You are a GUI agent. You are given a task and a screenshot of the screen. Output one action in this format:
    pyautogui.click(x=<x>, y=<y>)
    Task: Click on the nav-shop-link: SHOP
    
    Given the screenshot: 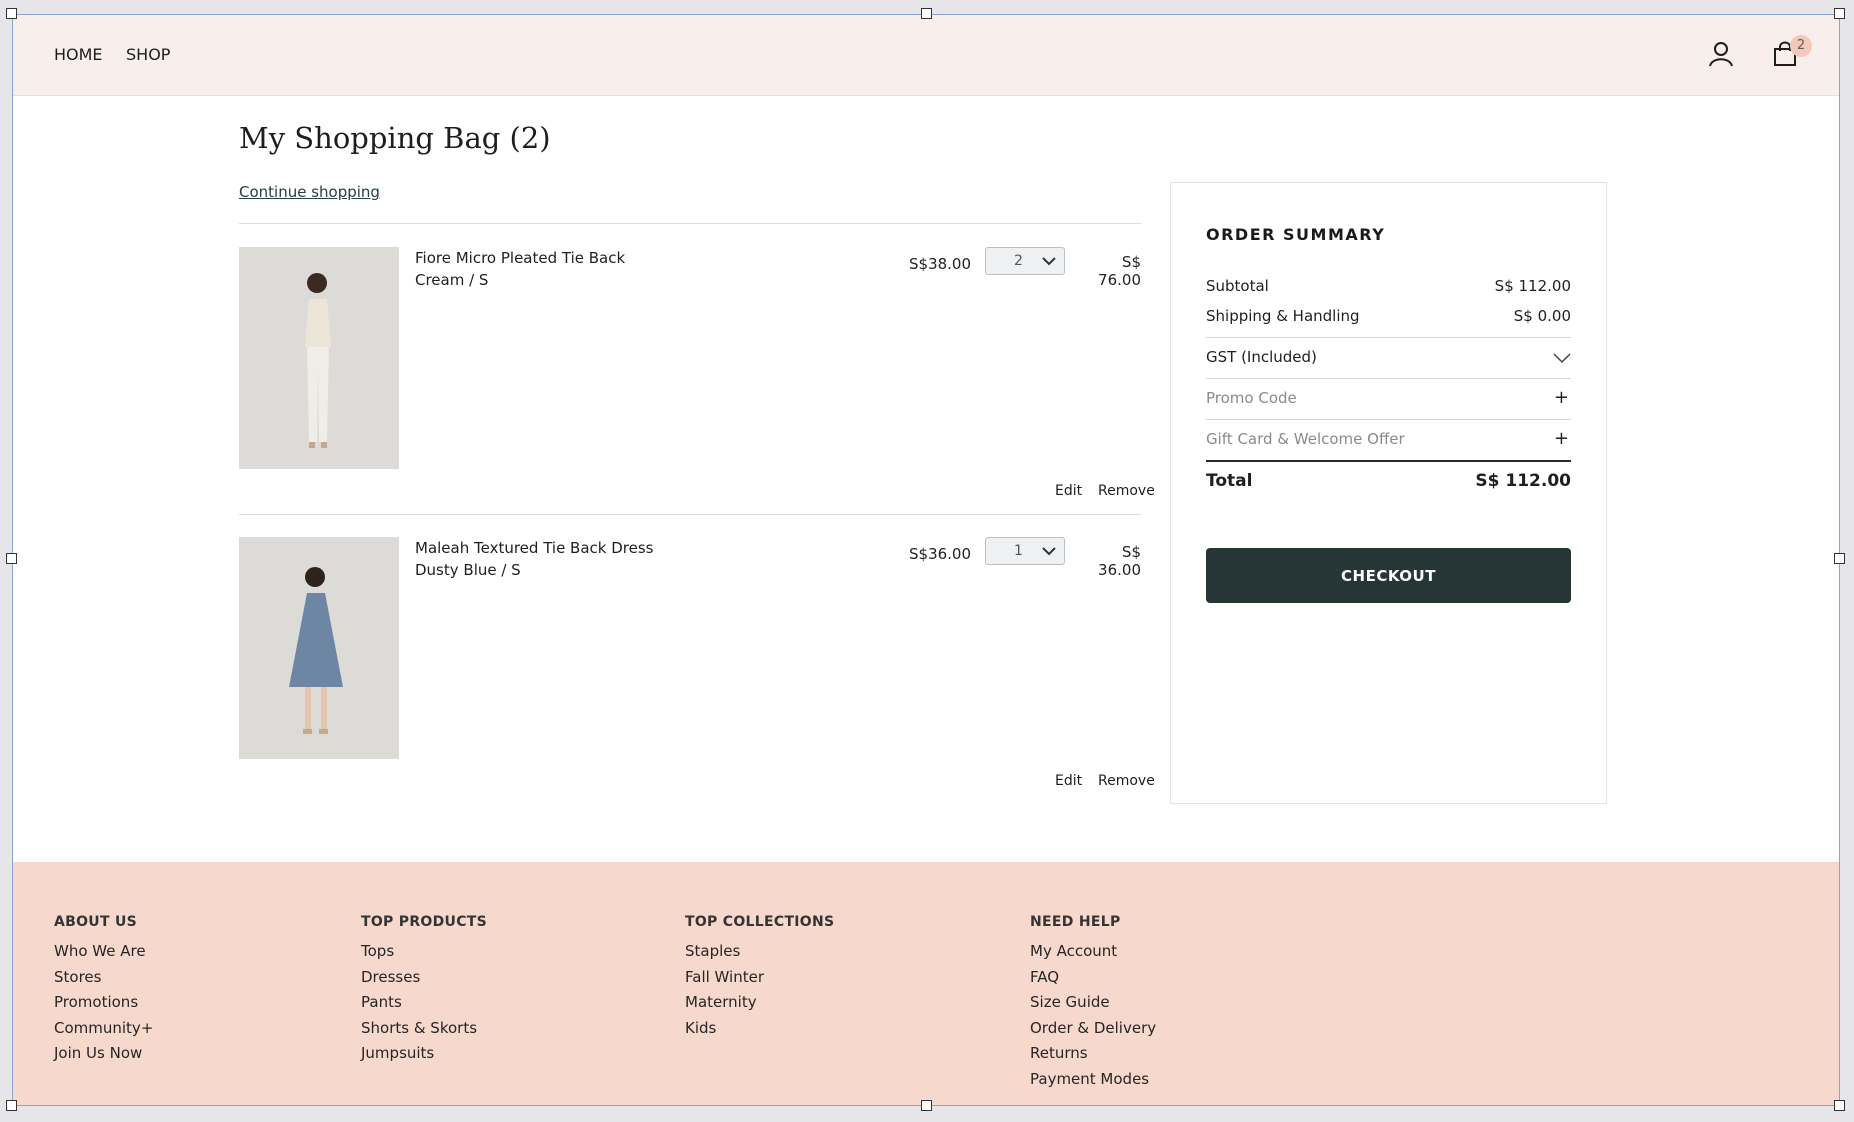 What is the action you would take?
    pyautogui.click(x=148, y=54)
    